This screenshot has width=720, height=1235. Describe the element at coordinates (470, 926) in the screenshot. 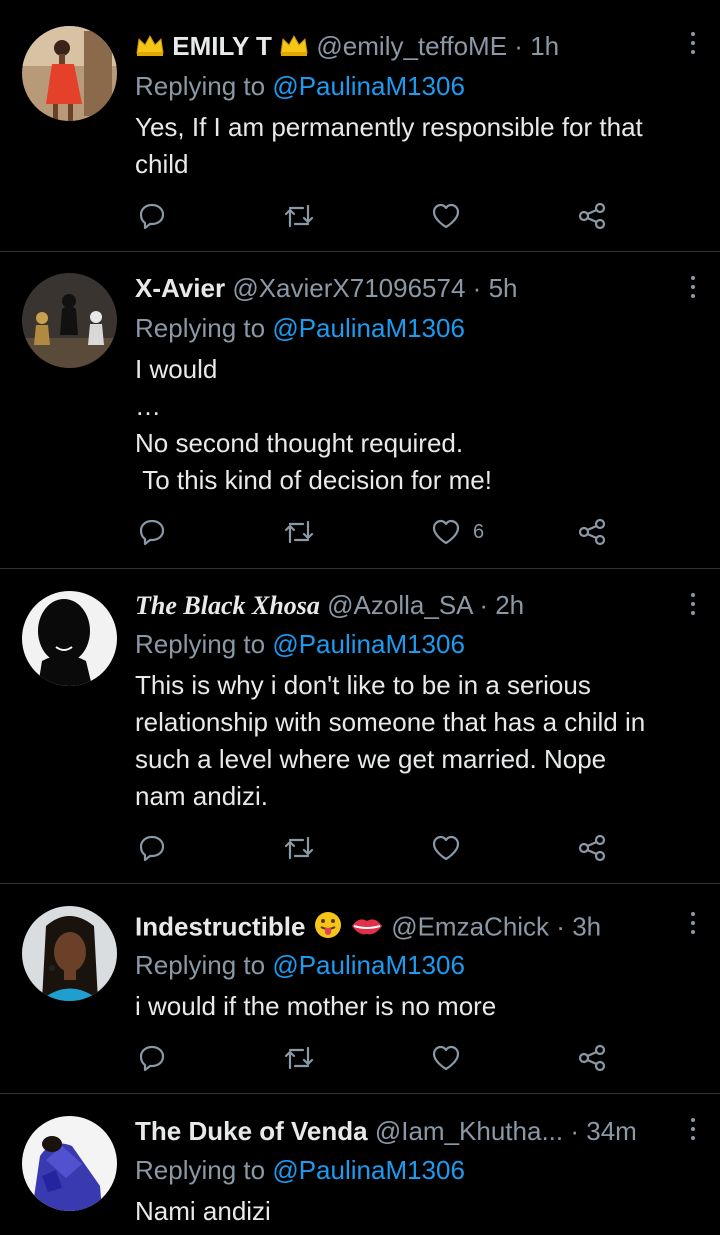

I see `handle: @EmzaChick` at that location.